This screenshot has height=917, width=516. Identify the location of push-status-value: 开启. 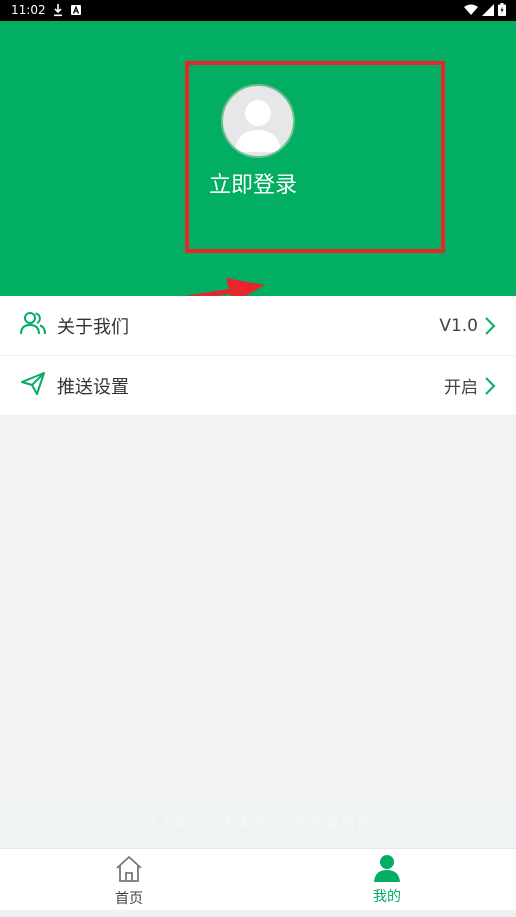
(461, 388).